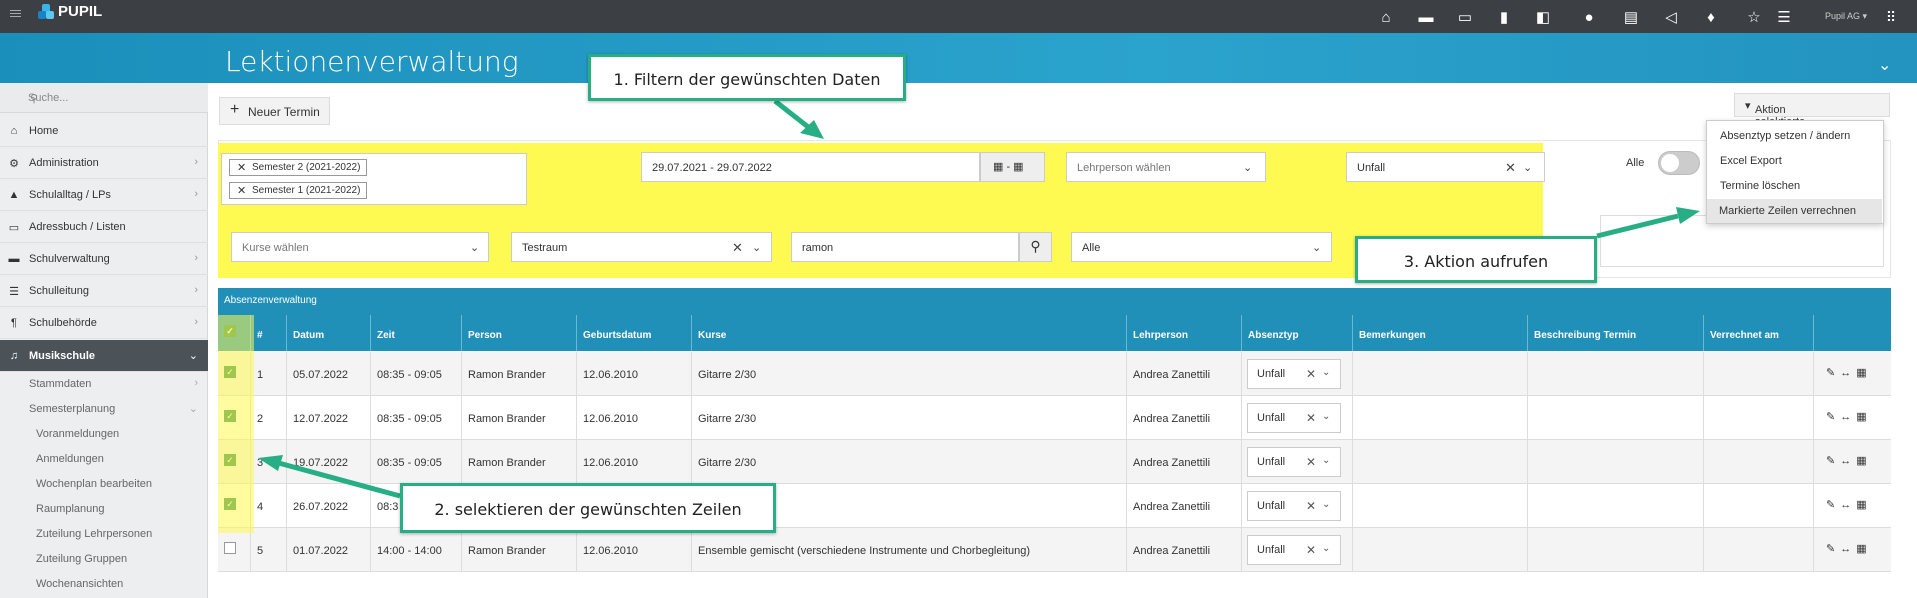  Describe the element at coordinates (337, 479) in the screenshot. I see `arrow-to-rows` at that location.